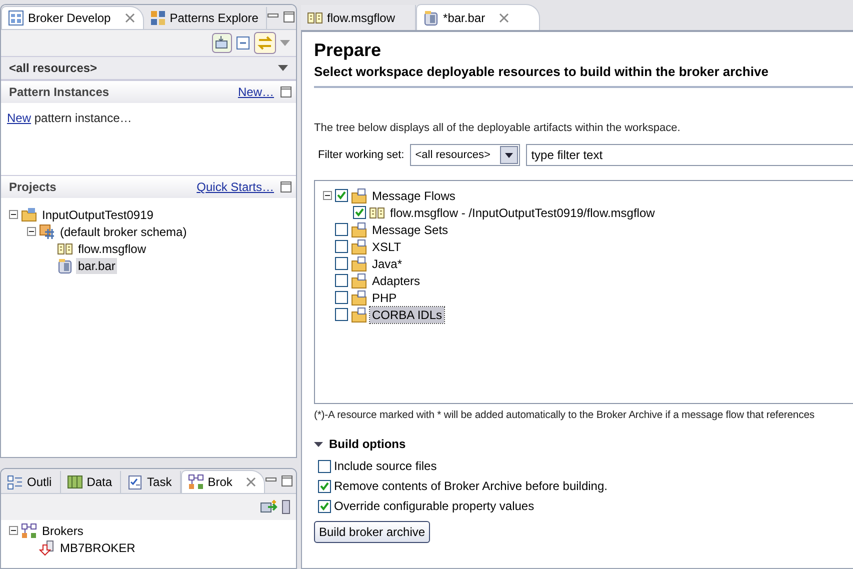 This screenshot has height=569, width=853. I want to click on checkbox-label: Include source files, so click(385, 466).